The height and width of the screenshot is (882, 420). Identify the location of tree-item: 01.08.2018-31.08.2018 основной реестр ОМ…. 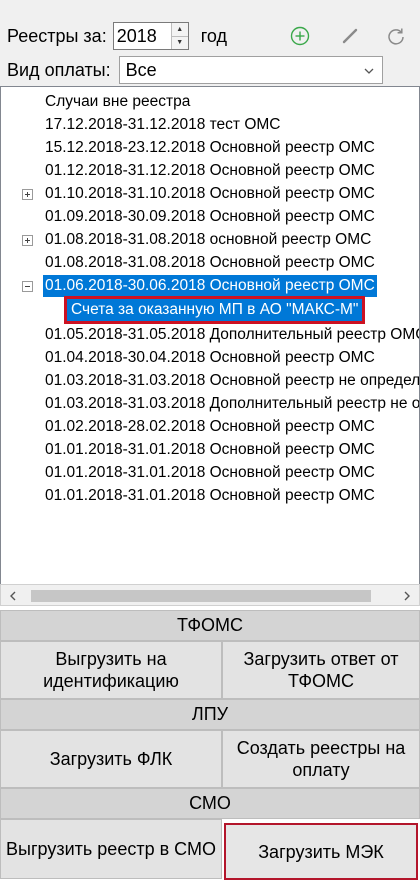
(210, 240).